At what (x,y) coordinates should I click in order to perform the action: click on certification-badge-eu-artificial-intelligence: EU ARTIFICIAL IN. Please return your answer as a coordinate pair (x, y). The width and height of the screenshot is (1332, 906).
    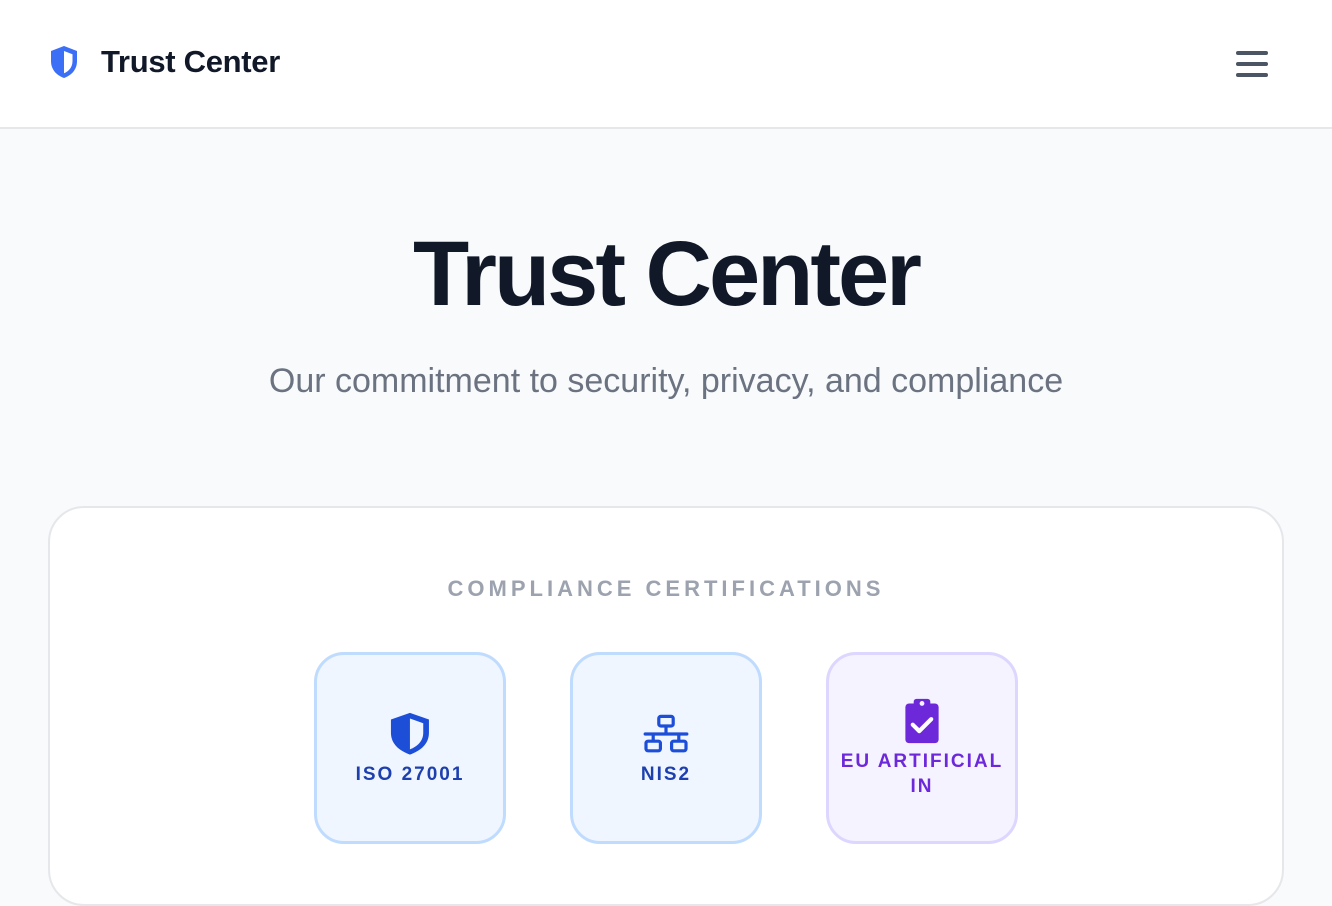
    Looking at the image, I should click on (922, 748).